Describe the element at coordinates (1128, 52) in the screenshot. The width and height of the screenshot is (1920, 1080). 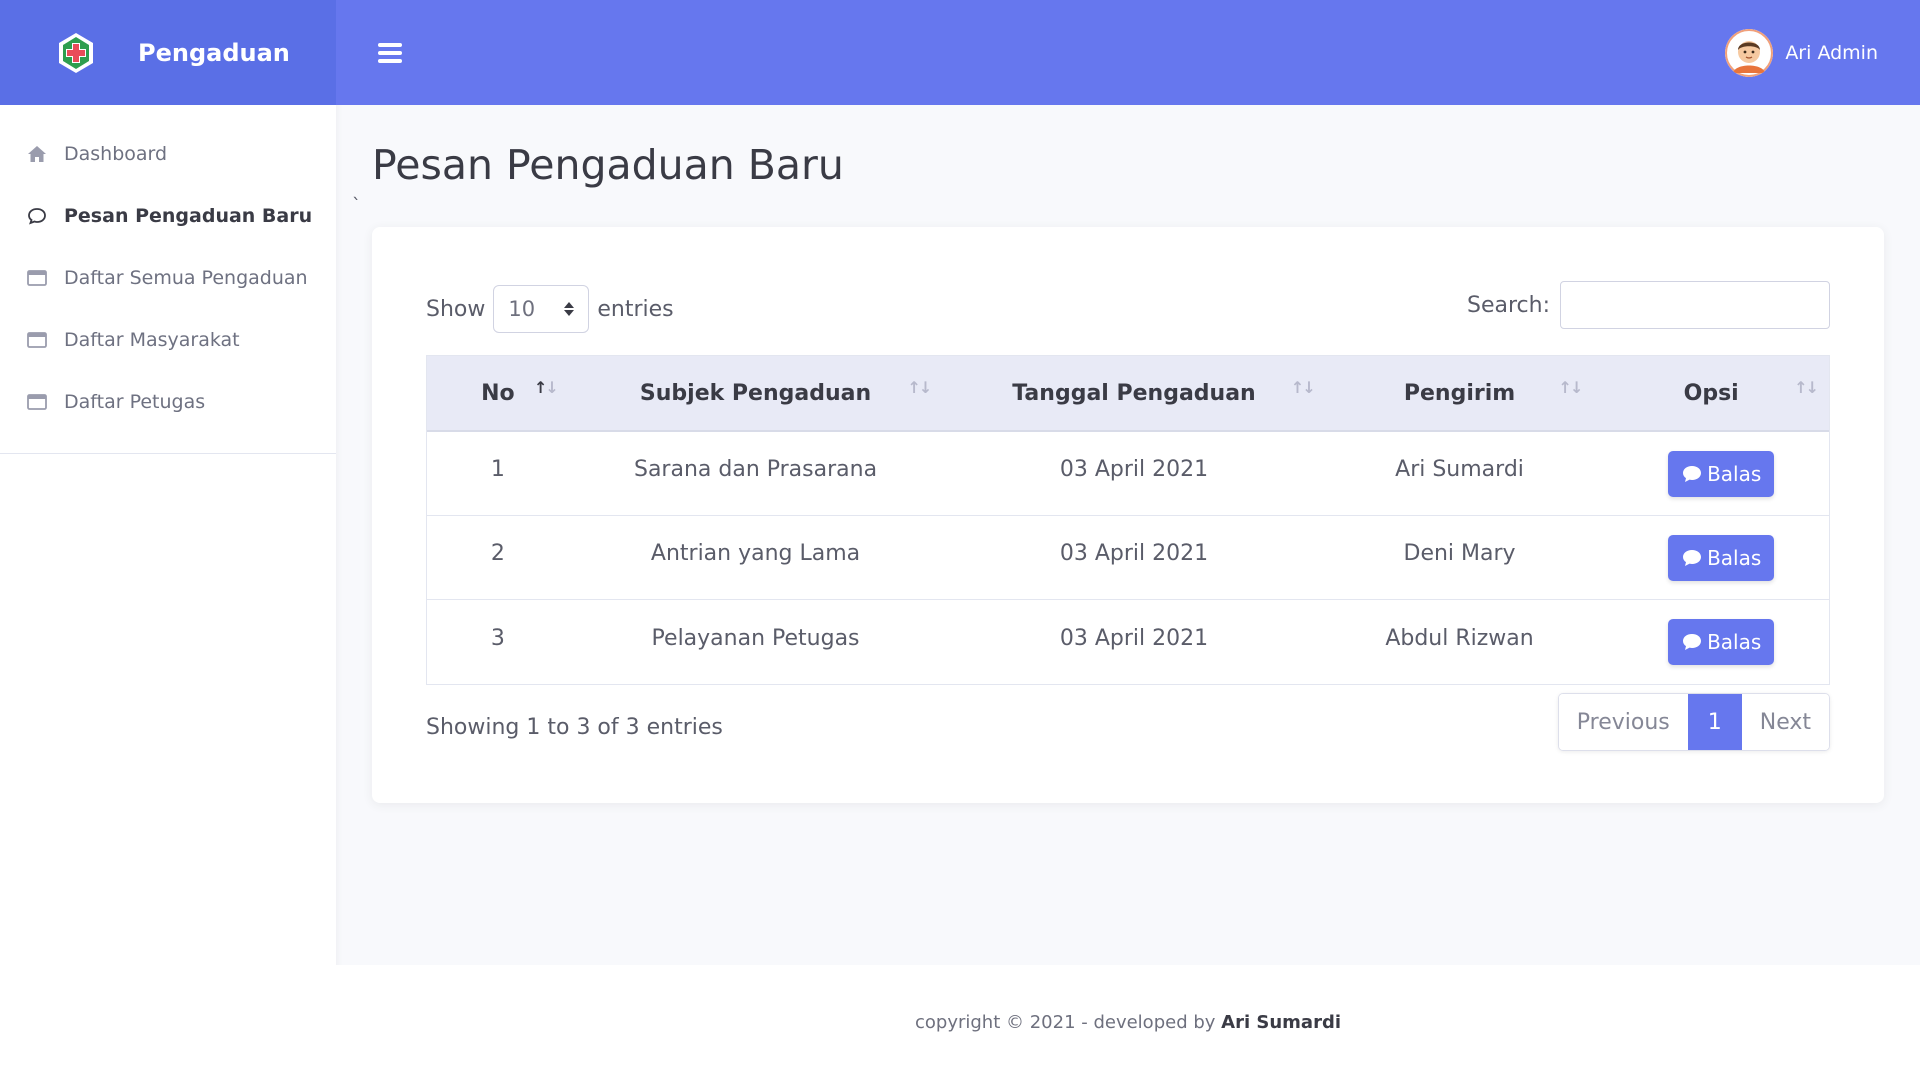
I see `topbar: Ari Admin` at that location.